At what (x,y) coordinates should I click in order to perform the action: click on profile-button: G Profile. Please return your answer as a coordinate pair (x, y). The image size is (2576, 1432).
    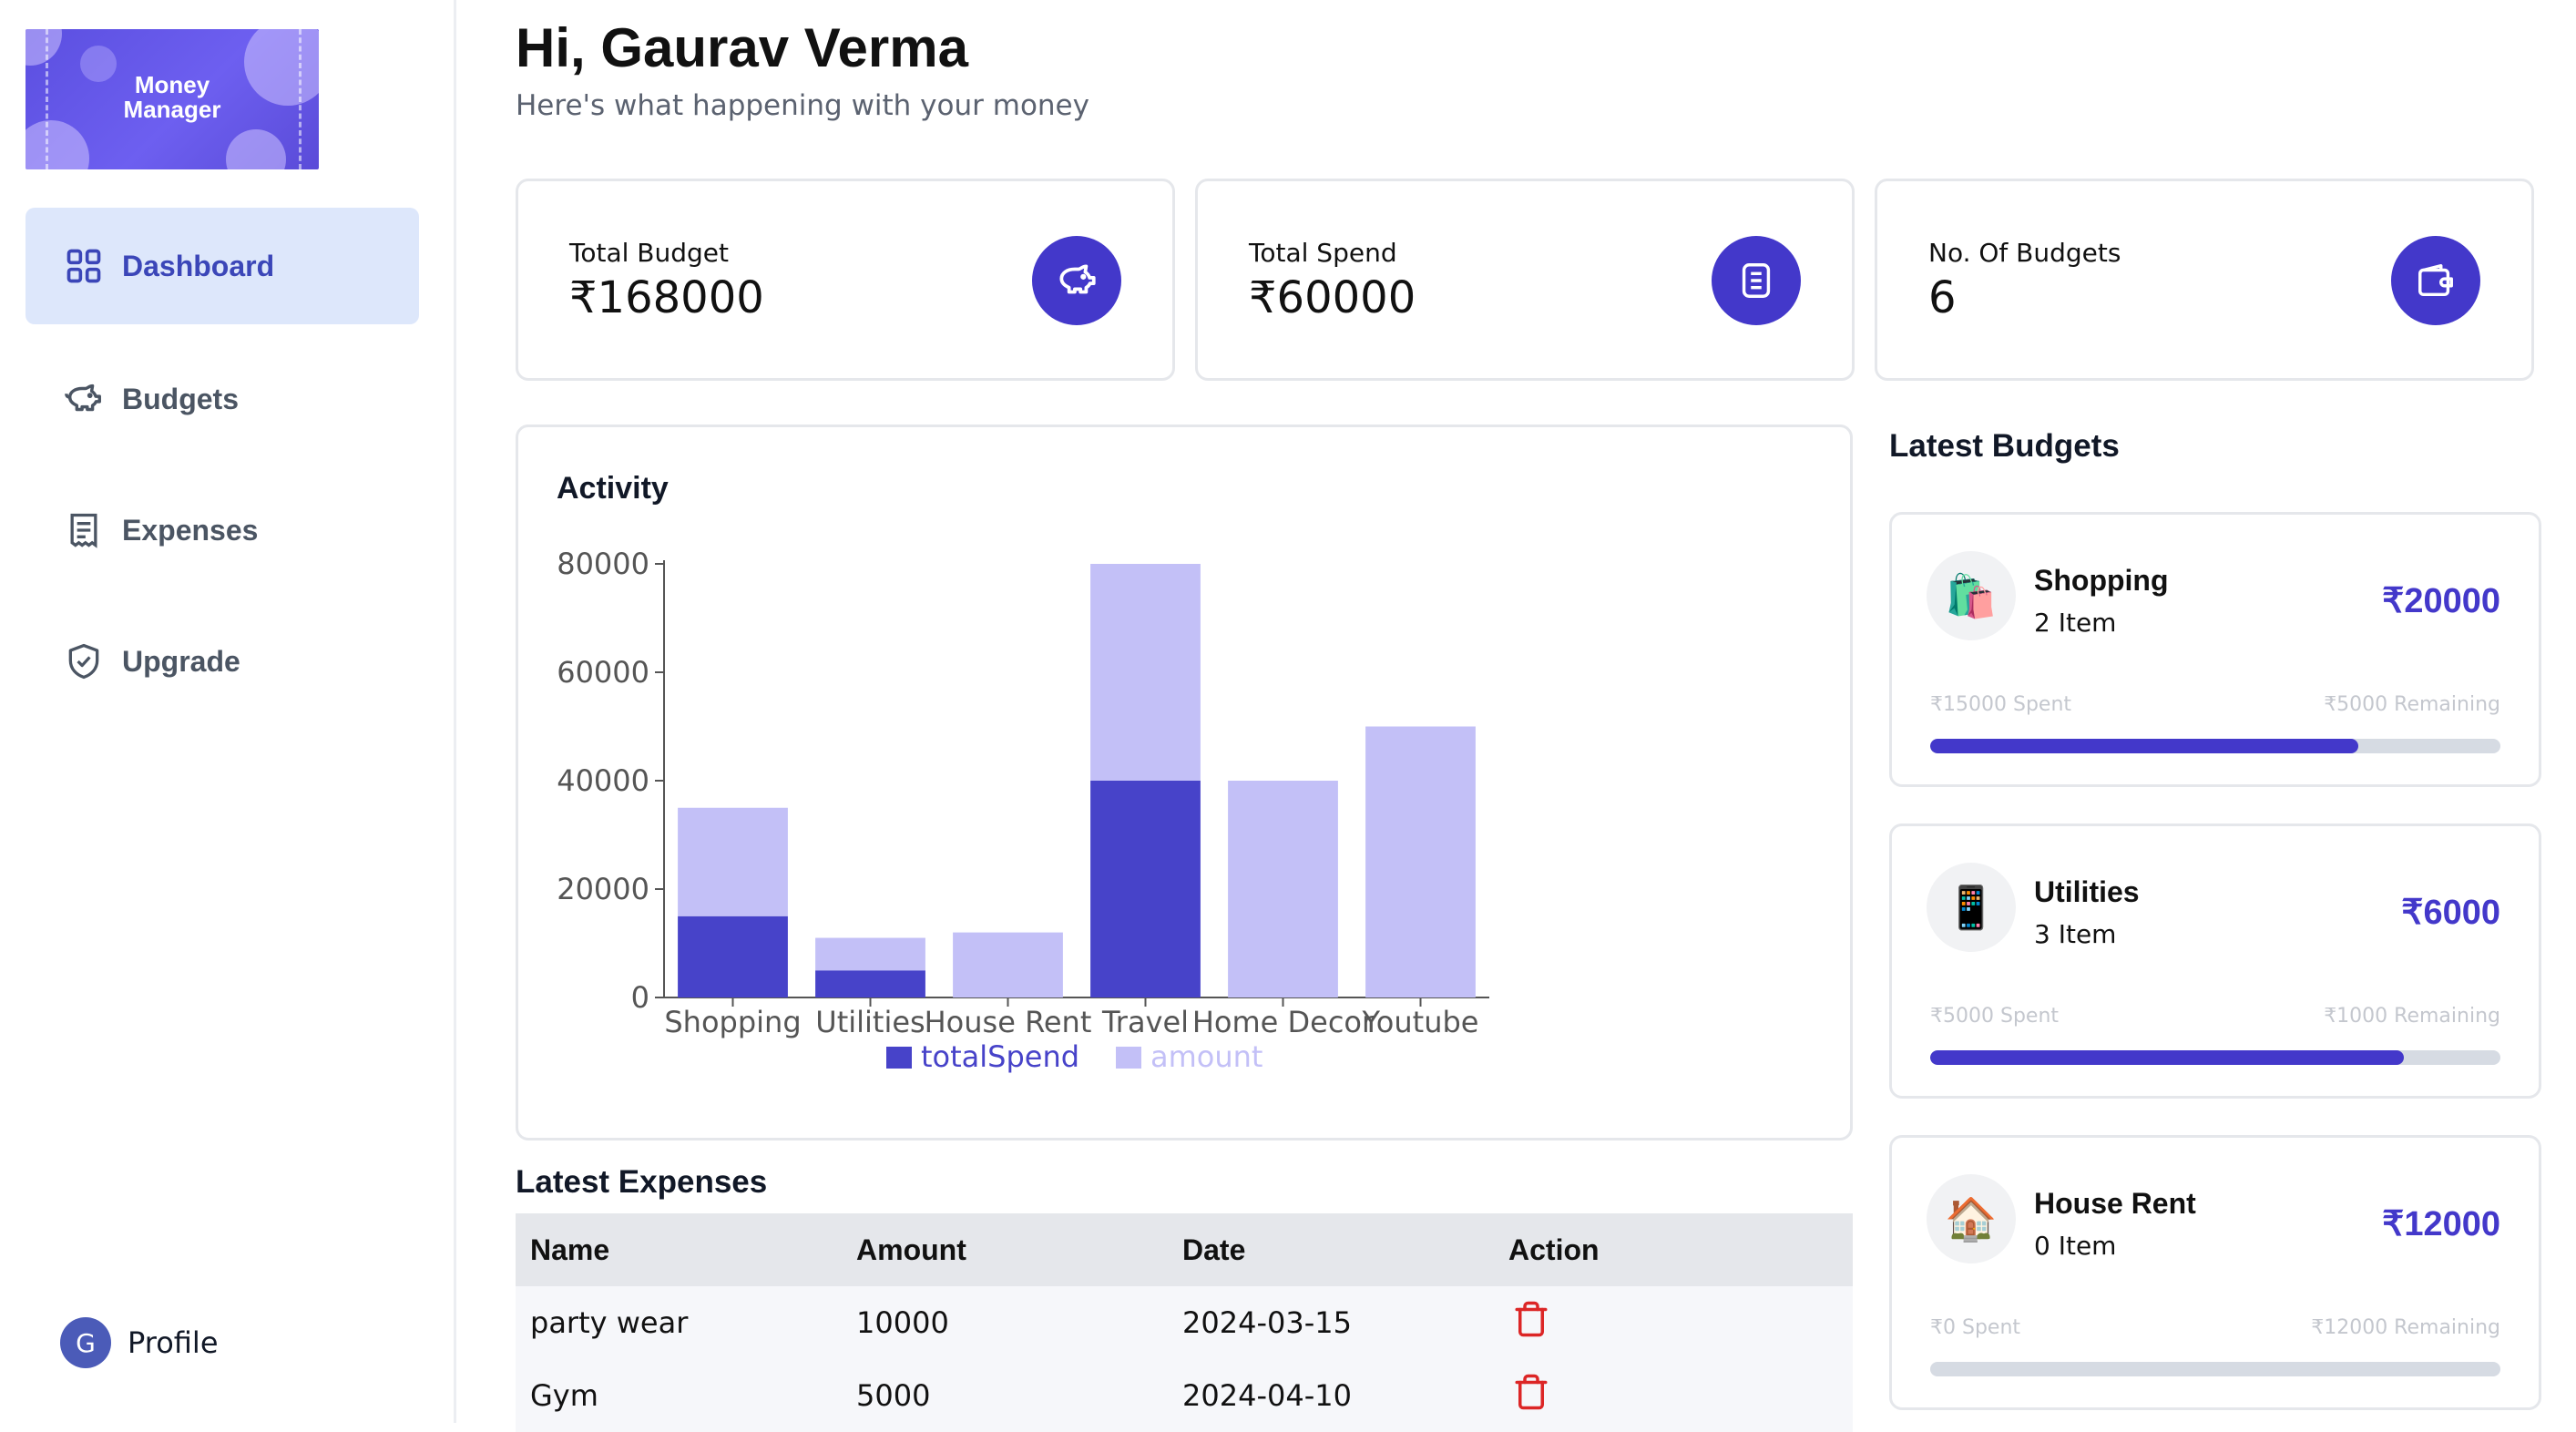
    Looking at the image, I should click on (139, 1342).